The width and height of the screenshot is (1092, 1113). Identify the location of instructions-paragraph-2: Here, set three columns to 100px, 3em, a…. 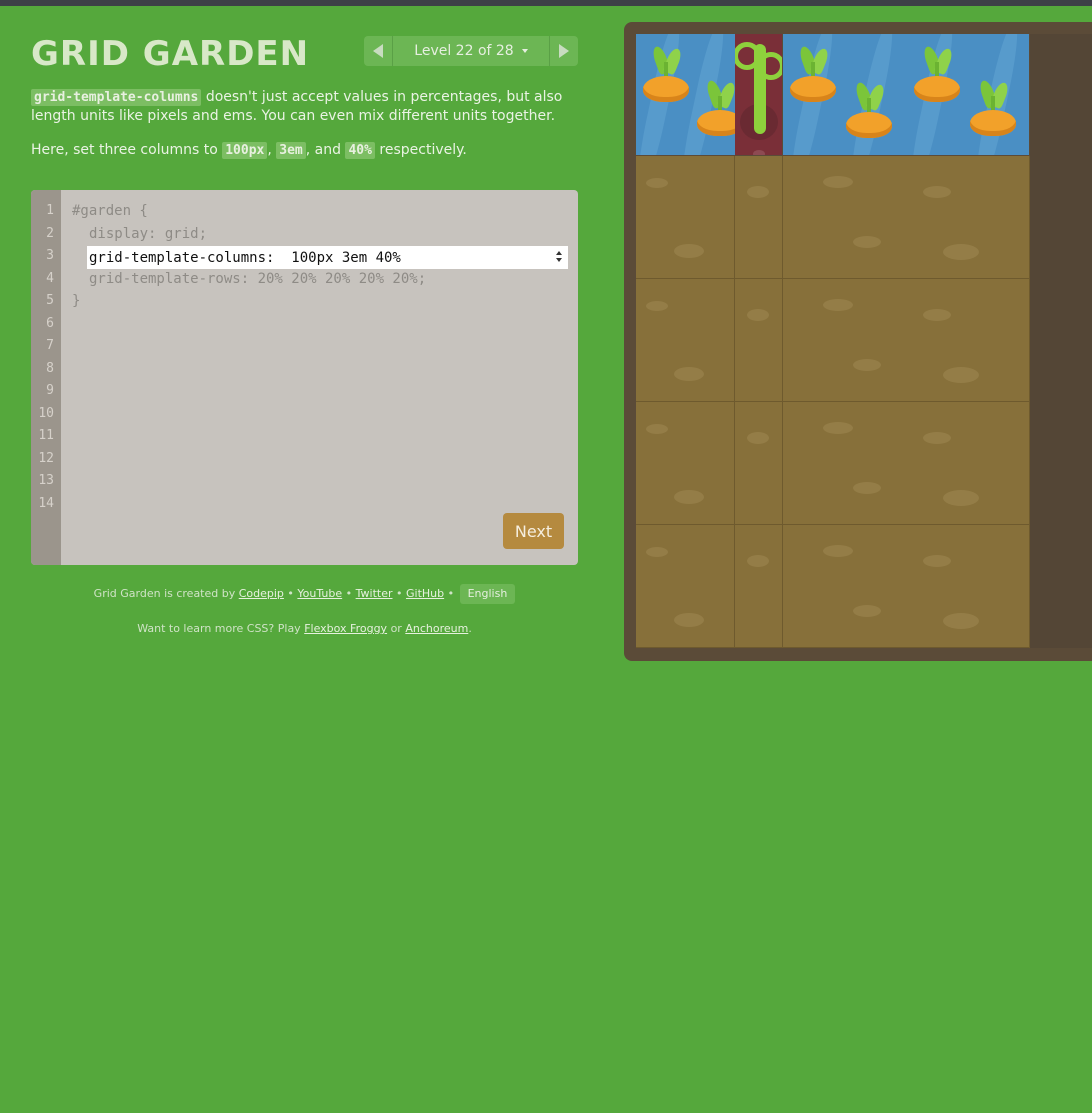
(305, 150).